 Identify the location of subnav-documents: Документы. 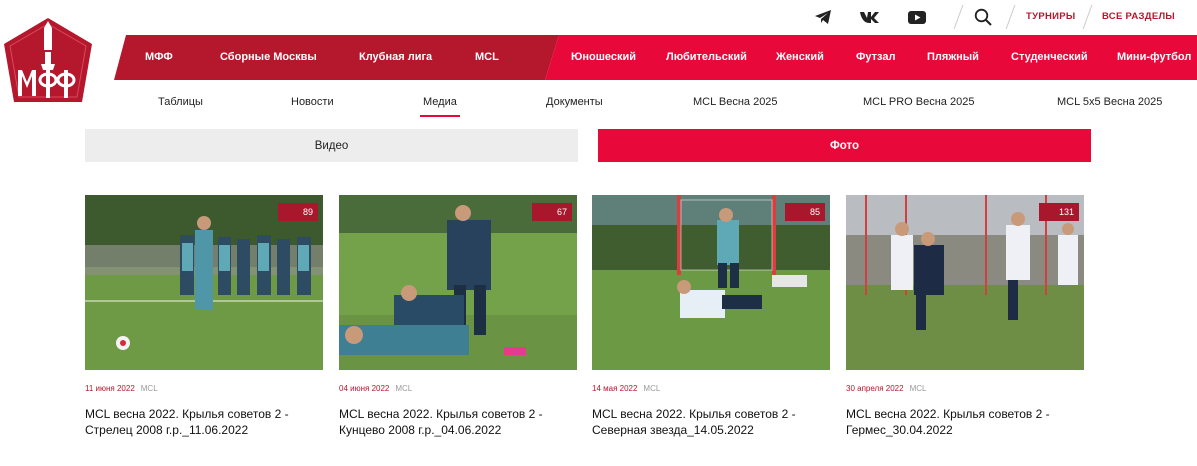
(574, 102).